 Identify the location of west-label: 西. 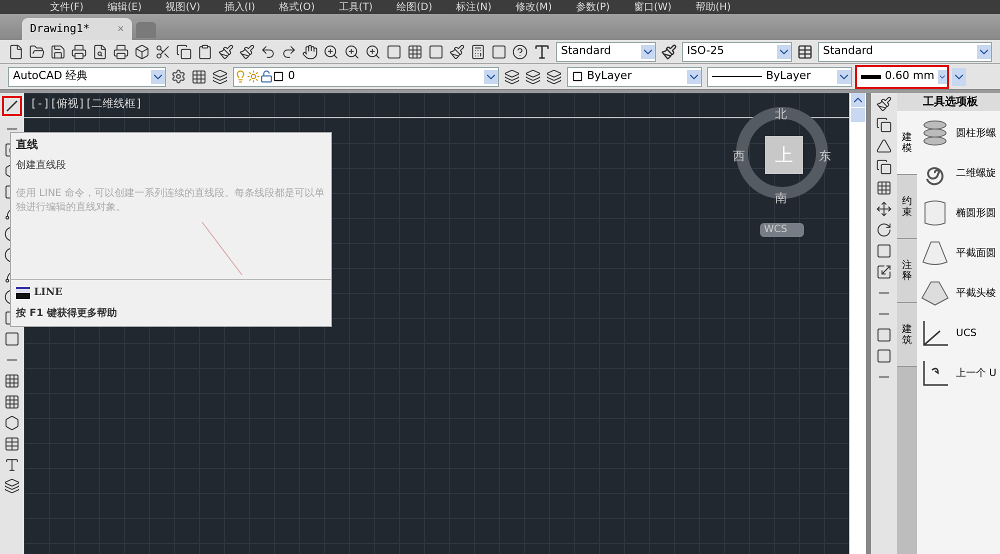
(739, 156).